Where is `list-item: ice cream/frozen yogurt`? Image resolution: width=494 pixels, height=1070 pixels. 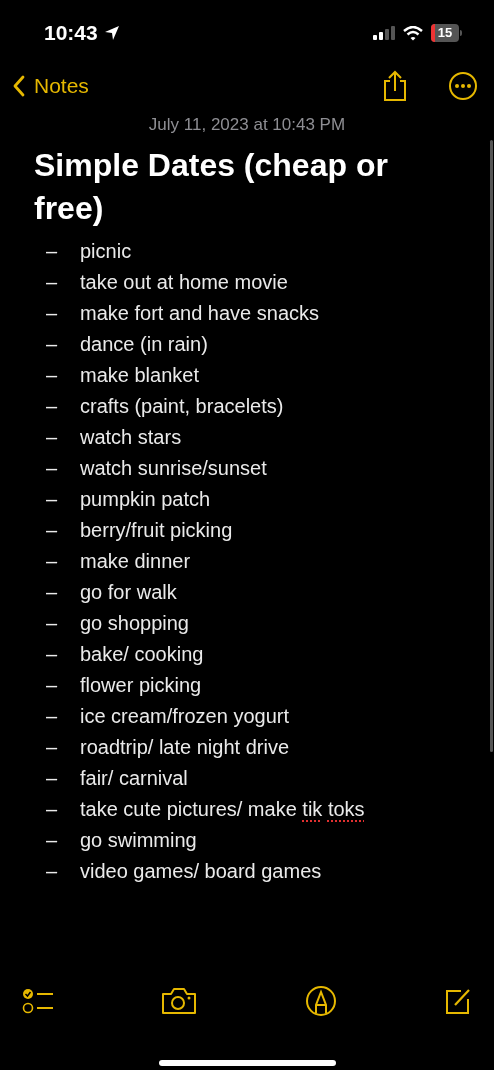
list-item: ice cream/frozen yogurt is located at coordinates (184, 716).